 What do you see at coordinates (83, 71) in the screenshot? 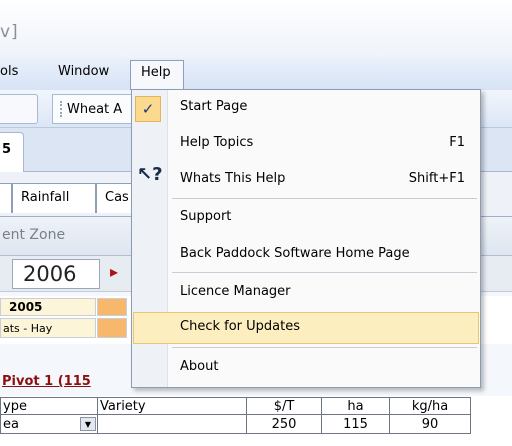
I see `menu-window: Window` at bounding box center [83, 71].